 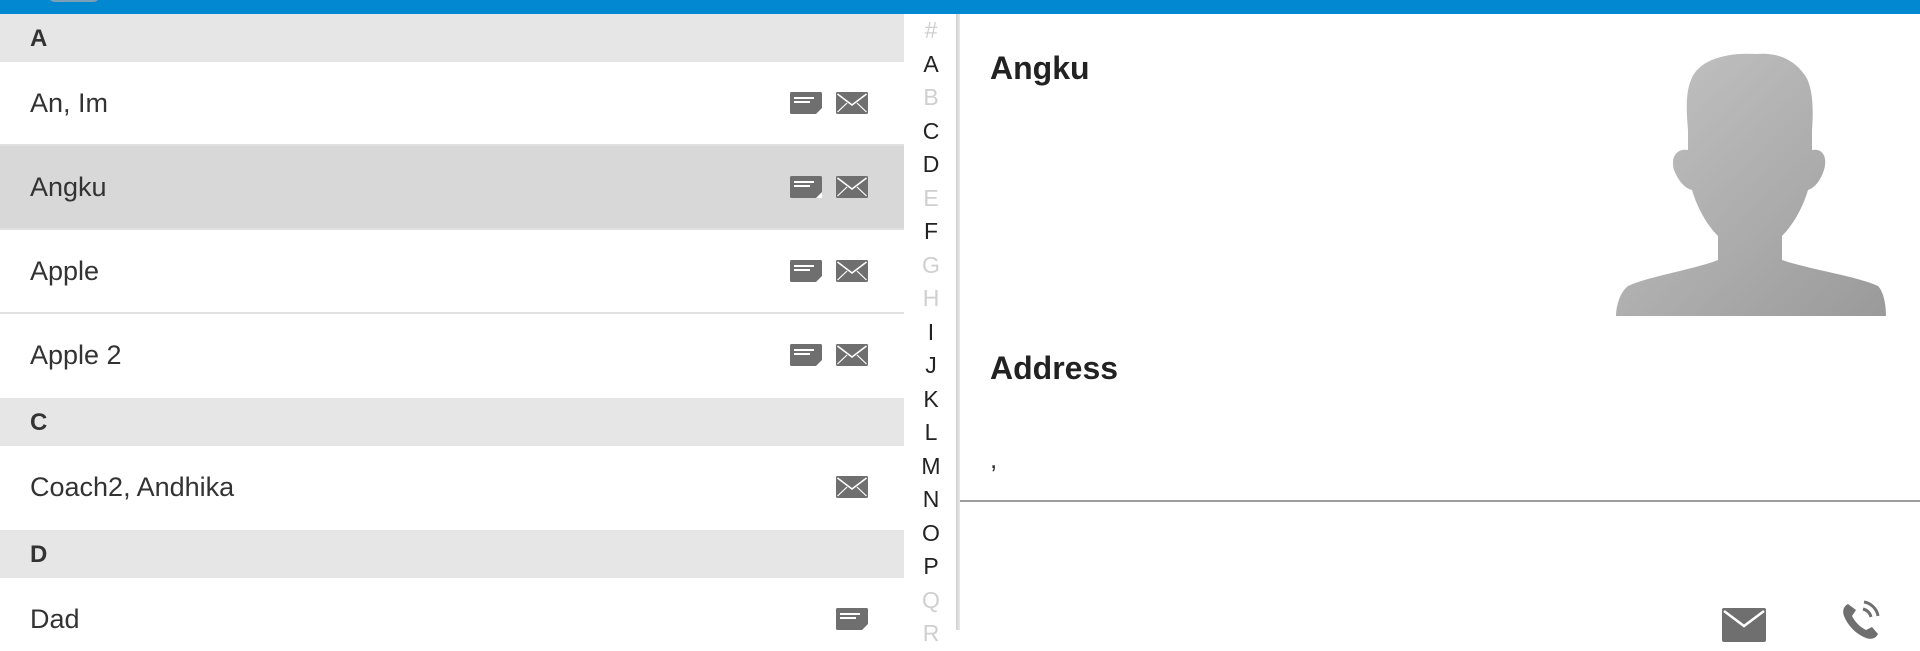 I want to click on alpha-index-letter: E, so click(x=931, y=199).